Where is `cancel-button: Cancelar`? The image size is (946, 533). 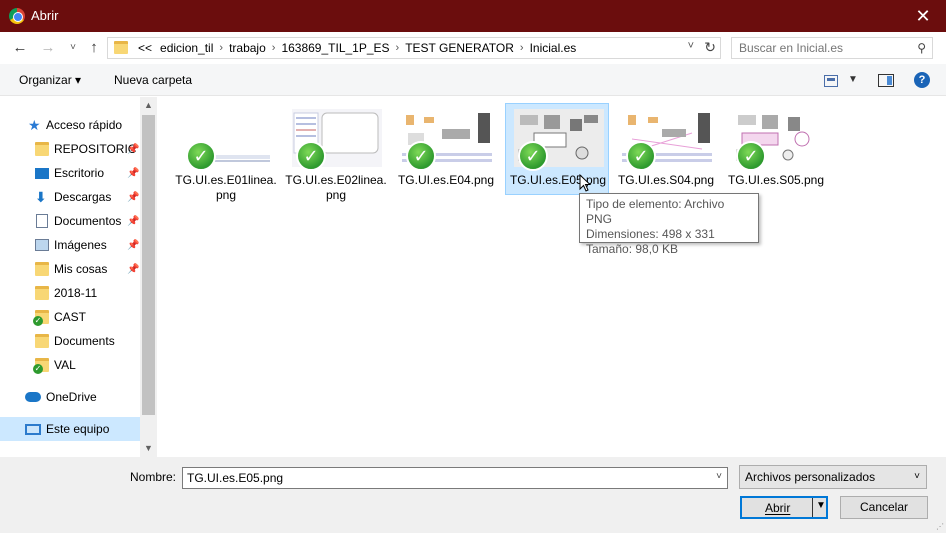
cancel-button: Cancelar is located at coordinates (884, 507).